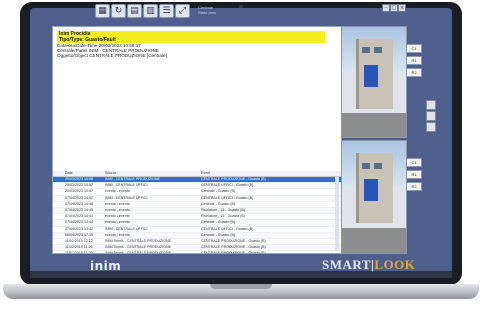 The image size is (481, 311). What do you see at coordinates (337, 214) in the screenshot?
I see `table-scrollbar` at bounding box center [337, 214].